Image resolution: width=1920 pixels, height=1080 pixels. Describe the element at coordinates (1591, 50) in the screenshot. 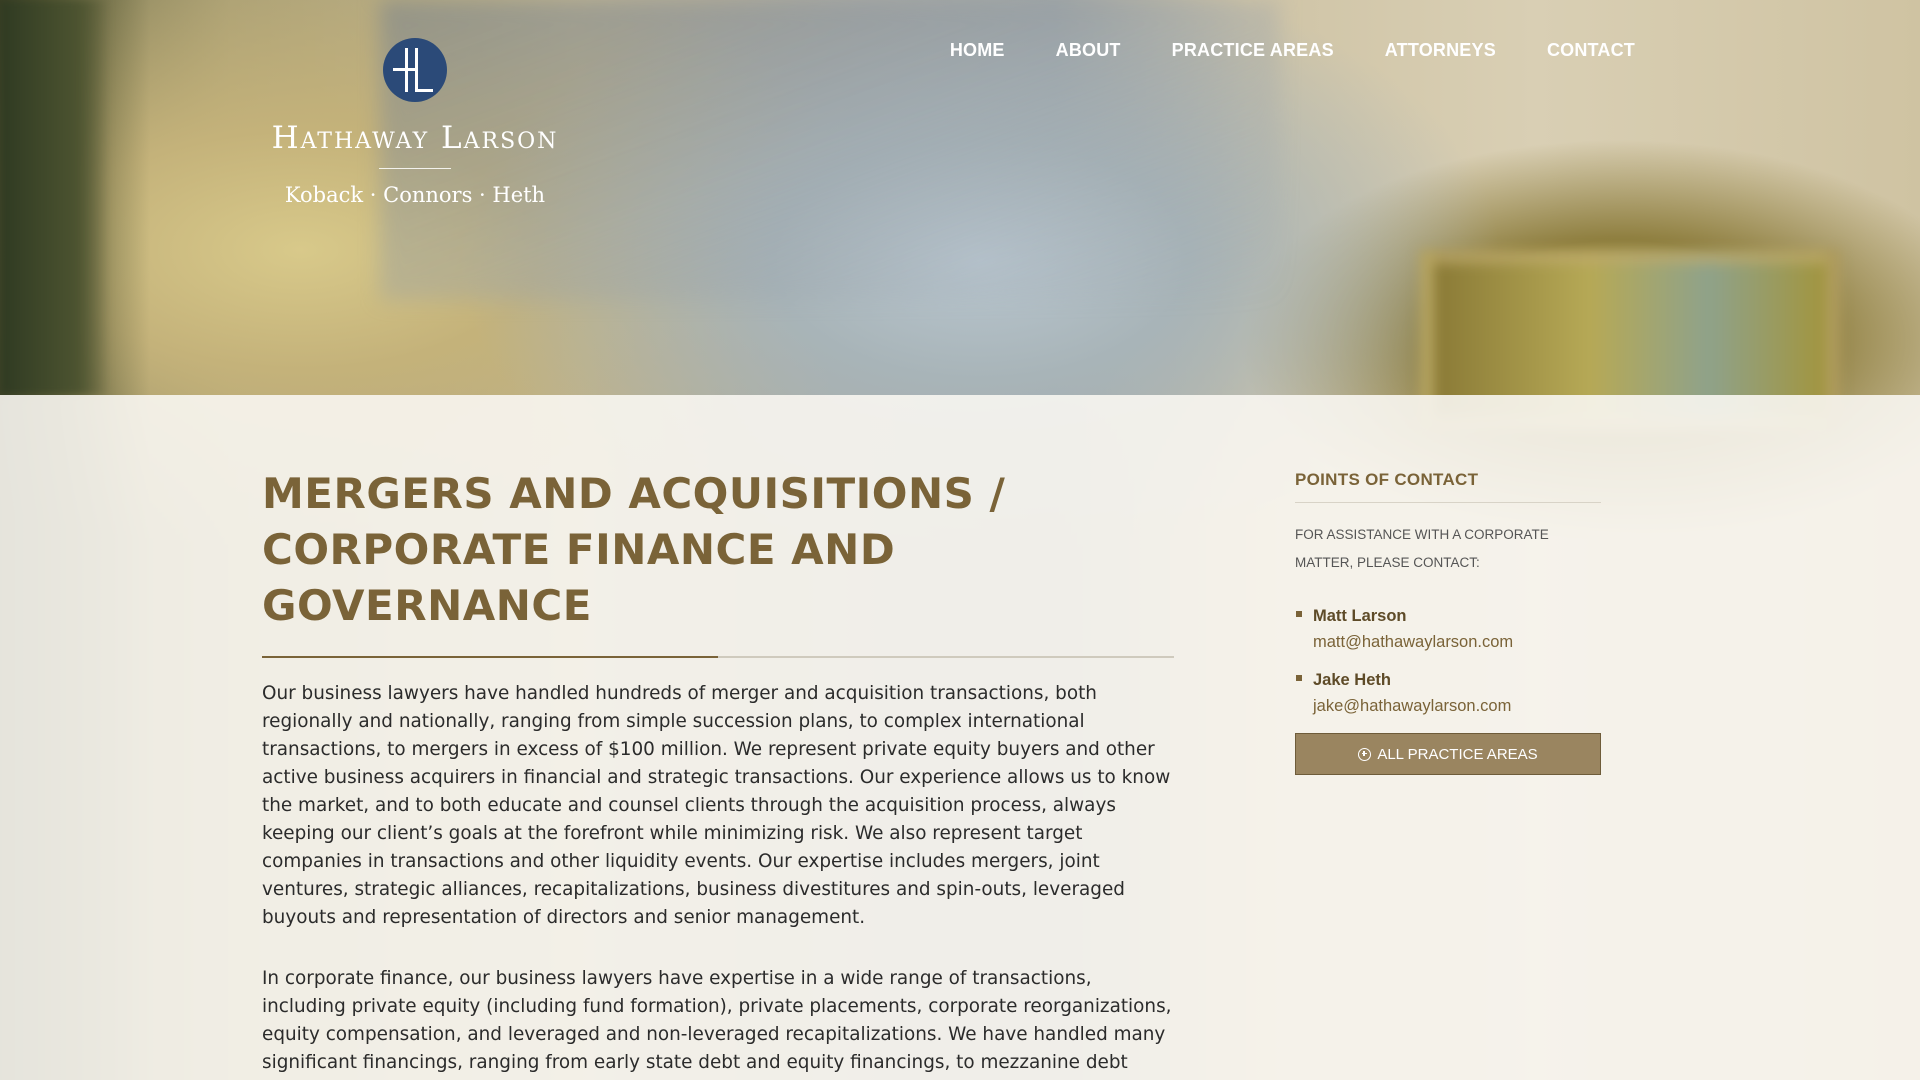

I see `nav-contact: CONTACT` at that location.